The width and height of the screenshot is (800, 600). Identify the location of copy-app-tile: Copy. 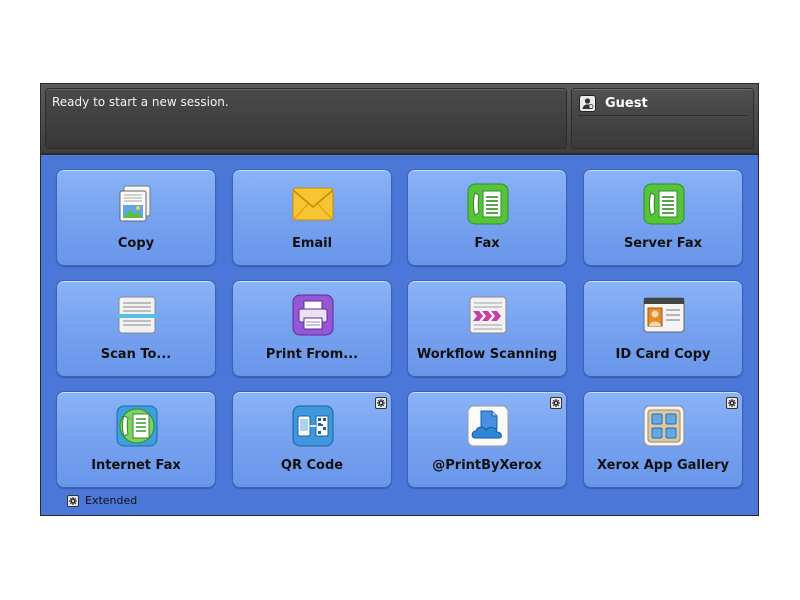
(136, 217).